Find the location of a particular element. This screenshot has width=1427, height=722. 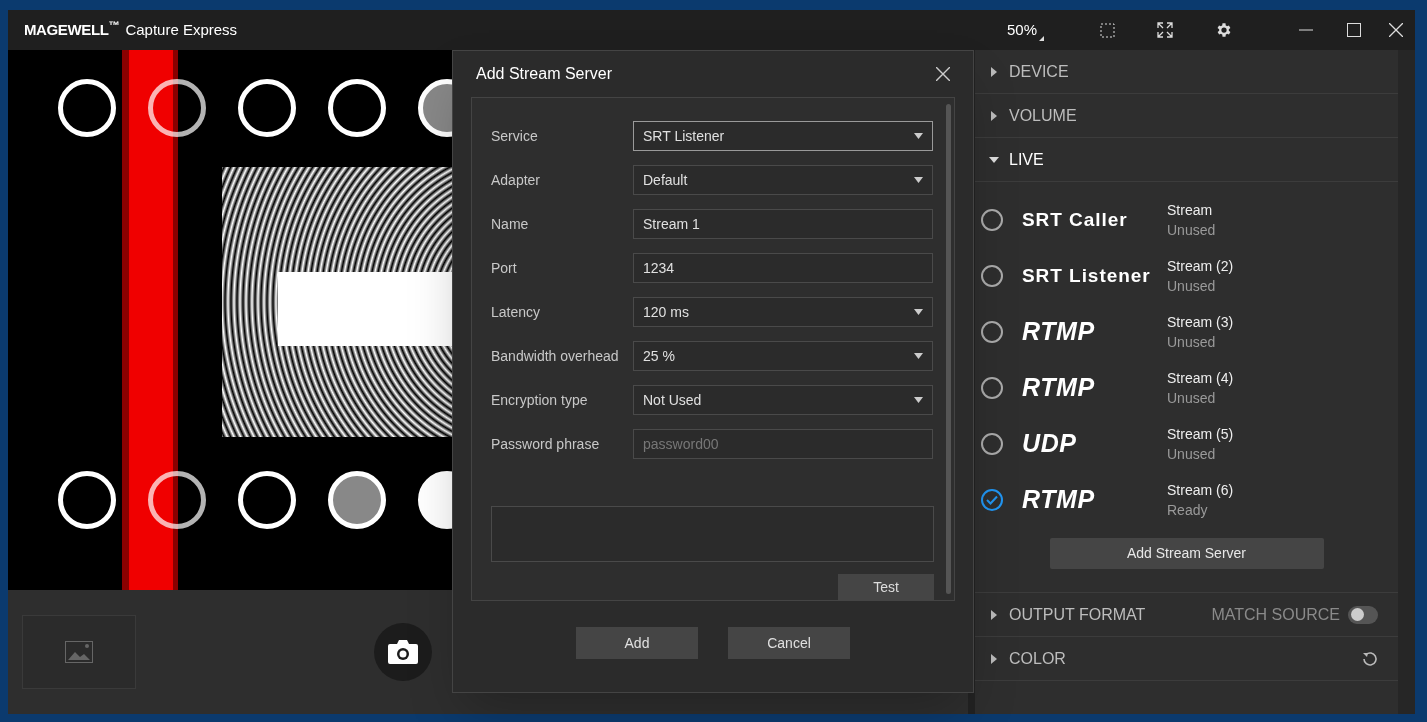

stream-server-item: RTMP Stream (4) Unused is located at coordinates (1186, 388).